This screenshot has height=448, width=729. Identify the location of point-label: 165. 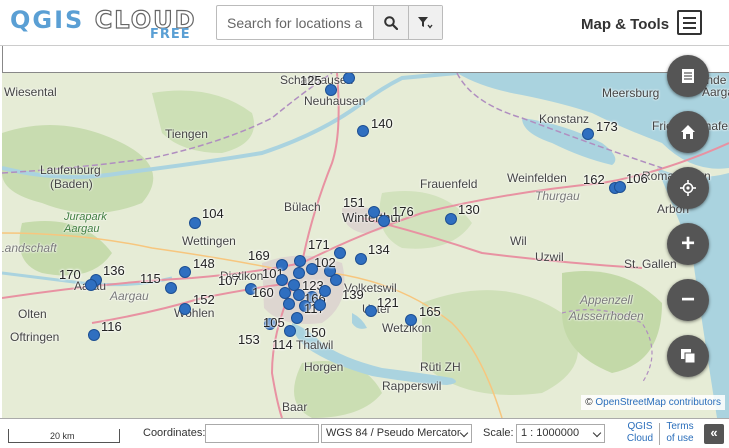
(430, 311).